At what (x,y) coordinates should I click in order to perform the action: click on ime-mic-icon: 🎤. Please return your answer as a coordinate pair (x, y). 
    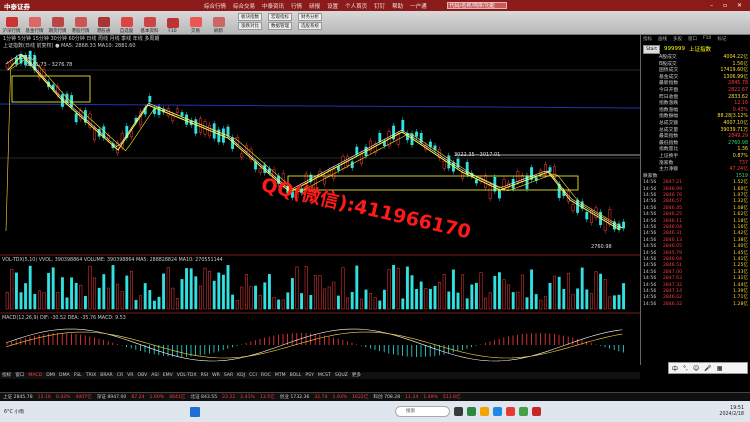
    Looking at the image, I should click on (707, 368).